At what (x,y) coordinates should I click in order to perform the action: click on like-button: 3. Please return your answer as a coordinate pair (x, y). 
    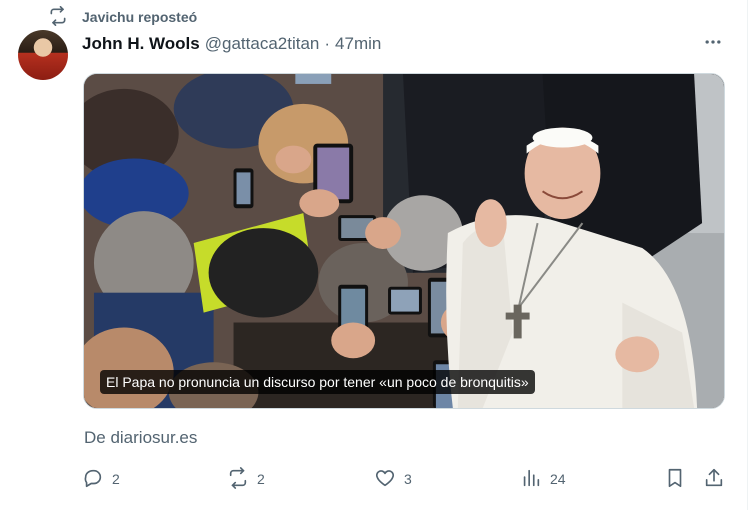
    Looking at the image, I should click on (393, 479).